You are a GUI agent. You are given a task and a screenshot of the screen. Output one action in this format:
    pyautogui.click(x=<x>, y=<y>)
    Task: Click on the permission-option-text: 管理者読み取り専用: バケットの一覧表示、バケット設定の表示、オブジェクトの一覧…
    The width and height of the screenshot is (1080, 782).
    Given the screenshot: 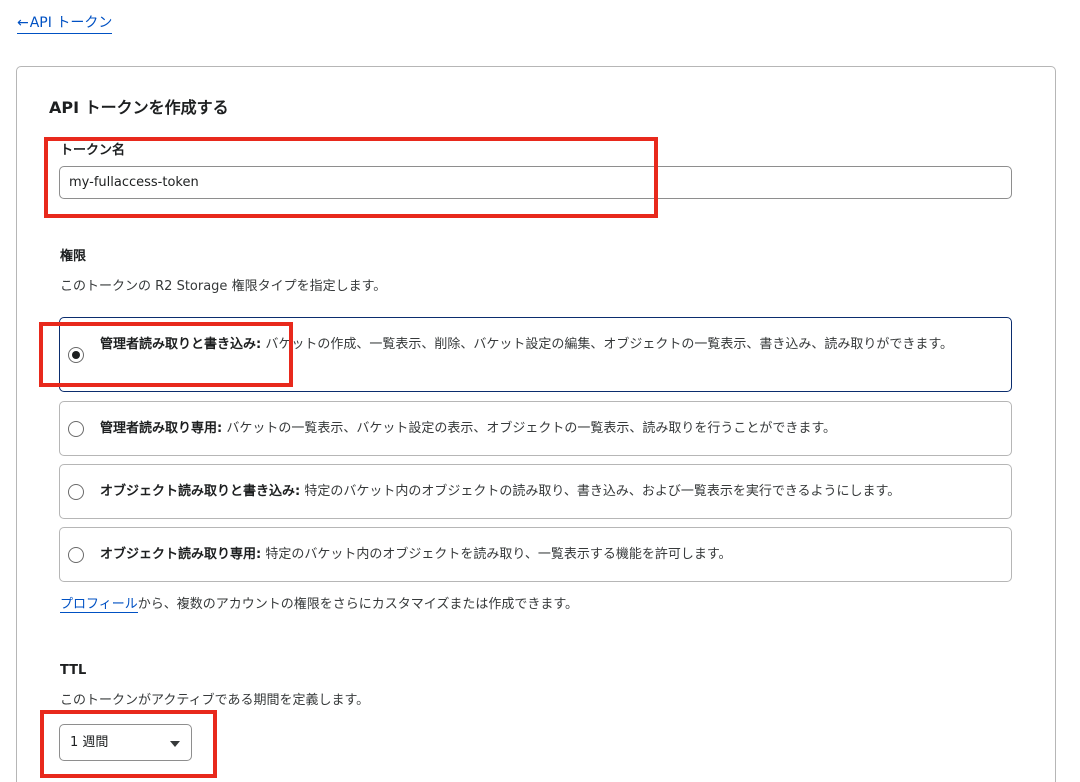 What is the action you would take?
    pyautogui.click(x=548, y=428)
    